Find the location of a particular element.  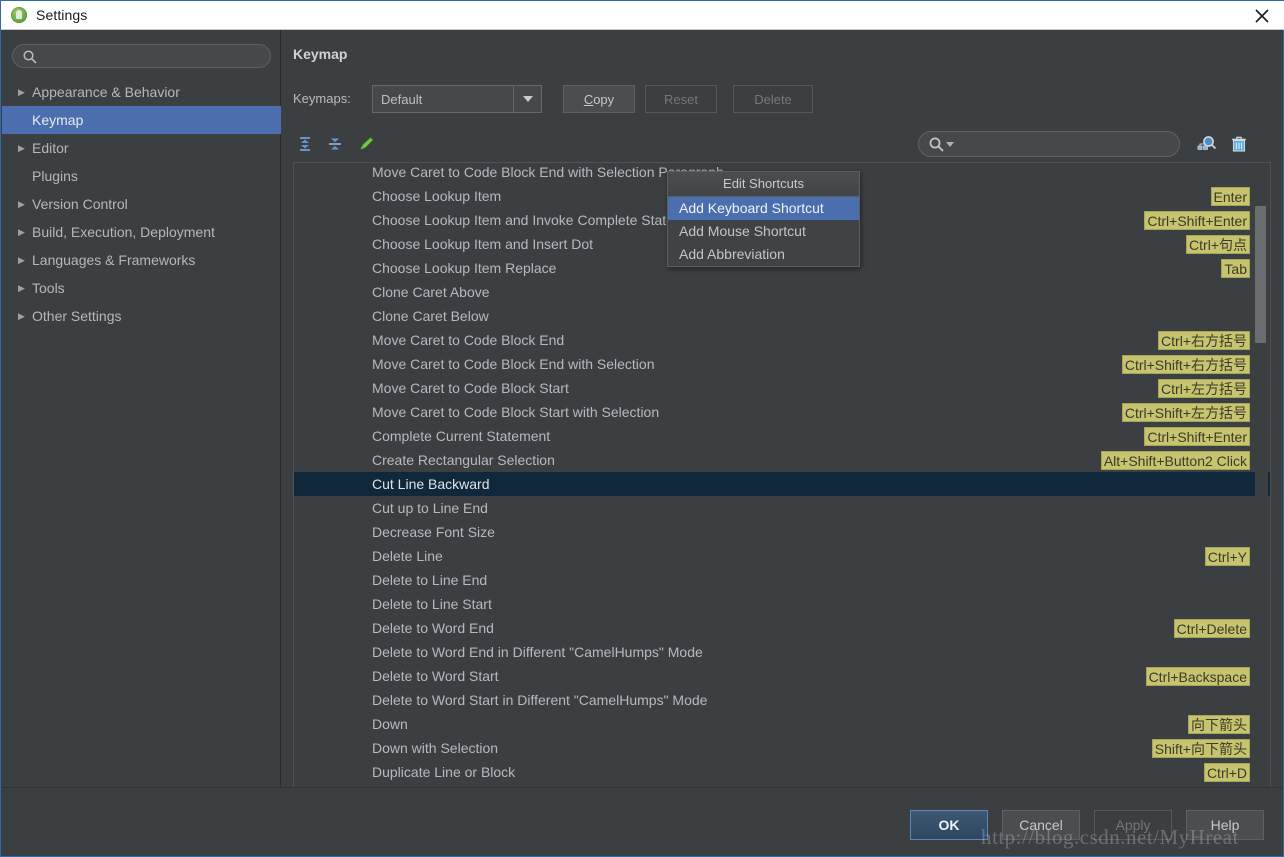

pencil-edit-icon is located at coordinates (366, 144).